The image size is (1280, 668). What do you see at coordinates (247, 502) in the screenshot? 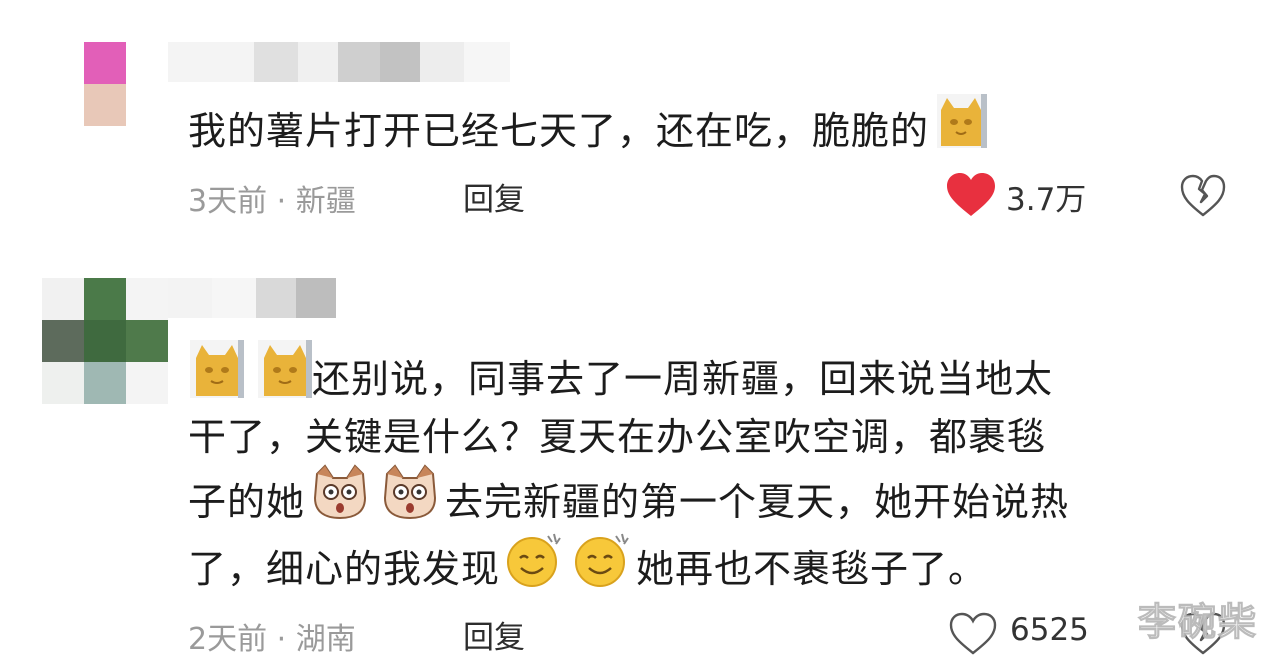
I see `comment-text-content: 子的她` at bounding box center [247, 502].